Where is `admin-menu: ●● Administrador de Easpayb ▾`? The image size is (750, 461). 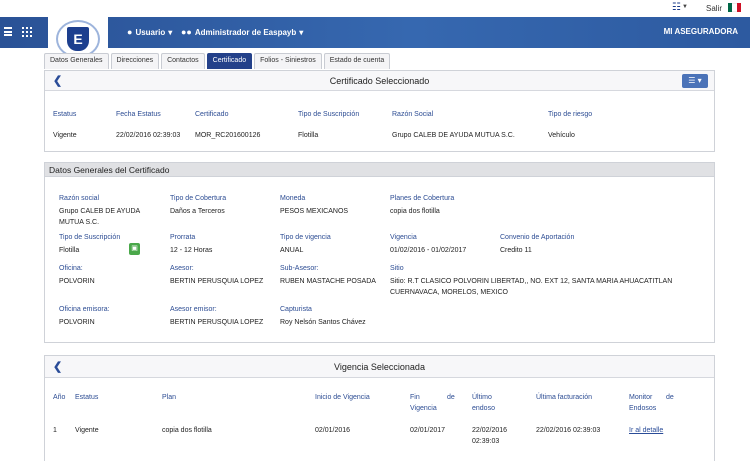 admin-menu: ●● Administrador de Easpayb ▾ is located at coordinates (242, 32).